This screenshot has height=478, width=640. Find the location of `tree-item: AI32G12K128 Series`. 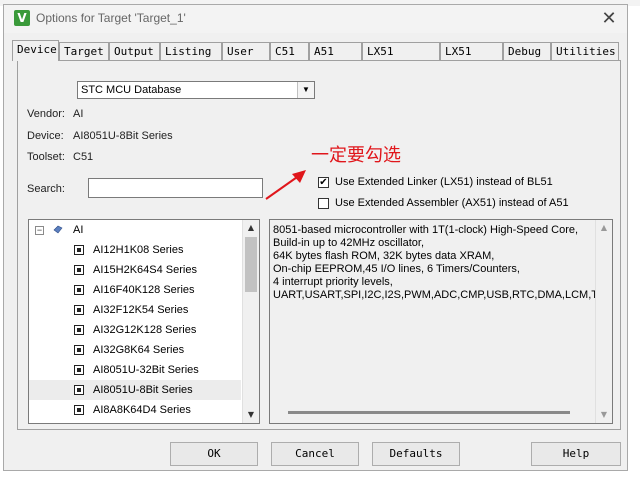

tree-item: AI32G12K128 Series is located at coordinates (135, 330).